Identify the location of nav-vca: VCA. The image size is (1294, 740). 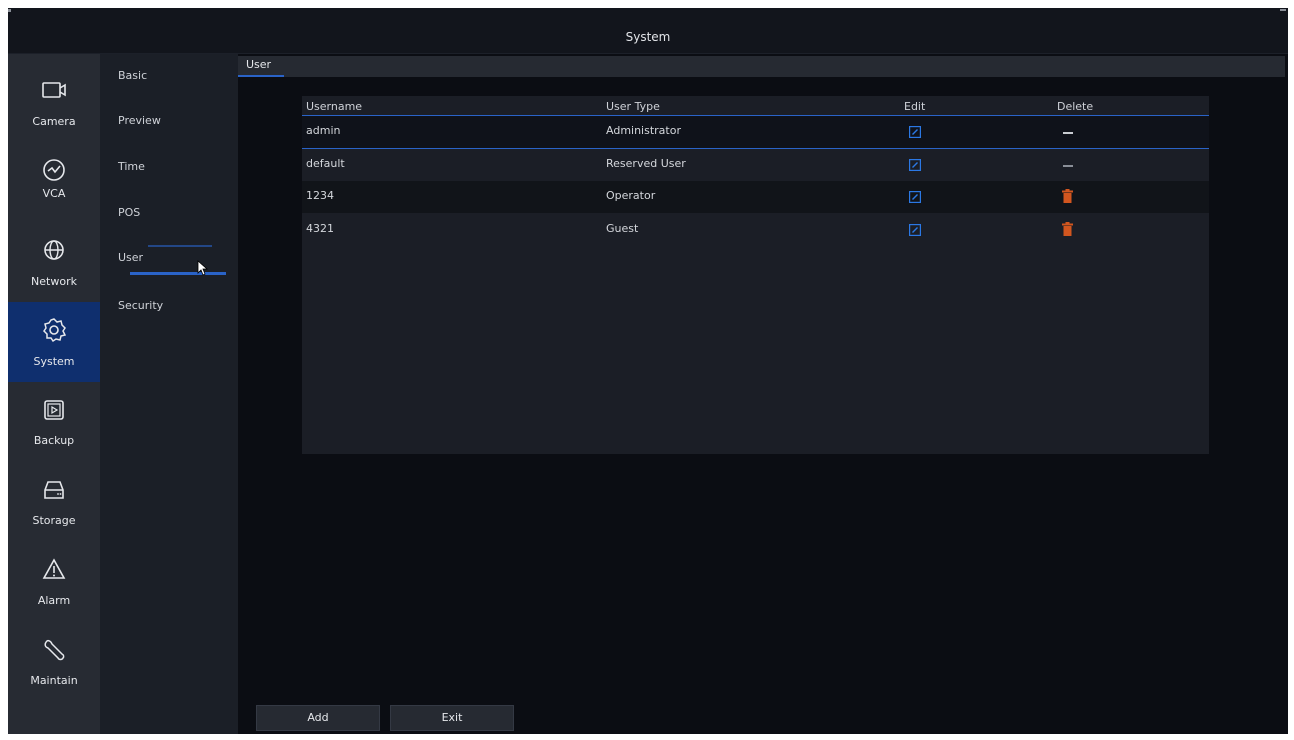
(54, 182).